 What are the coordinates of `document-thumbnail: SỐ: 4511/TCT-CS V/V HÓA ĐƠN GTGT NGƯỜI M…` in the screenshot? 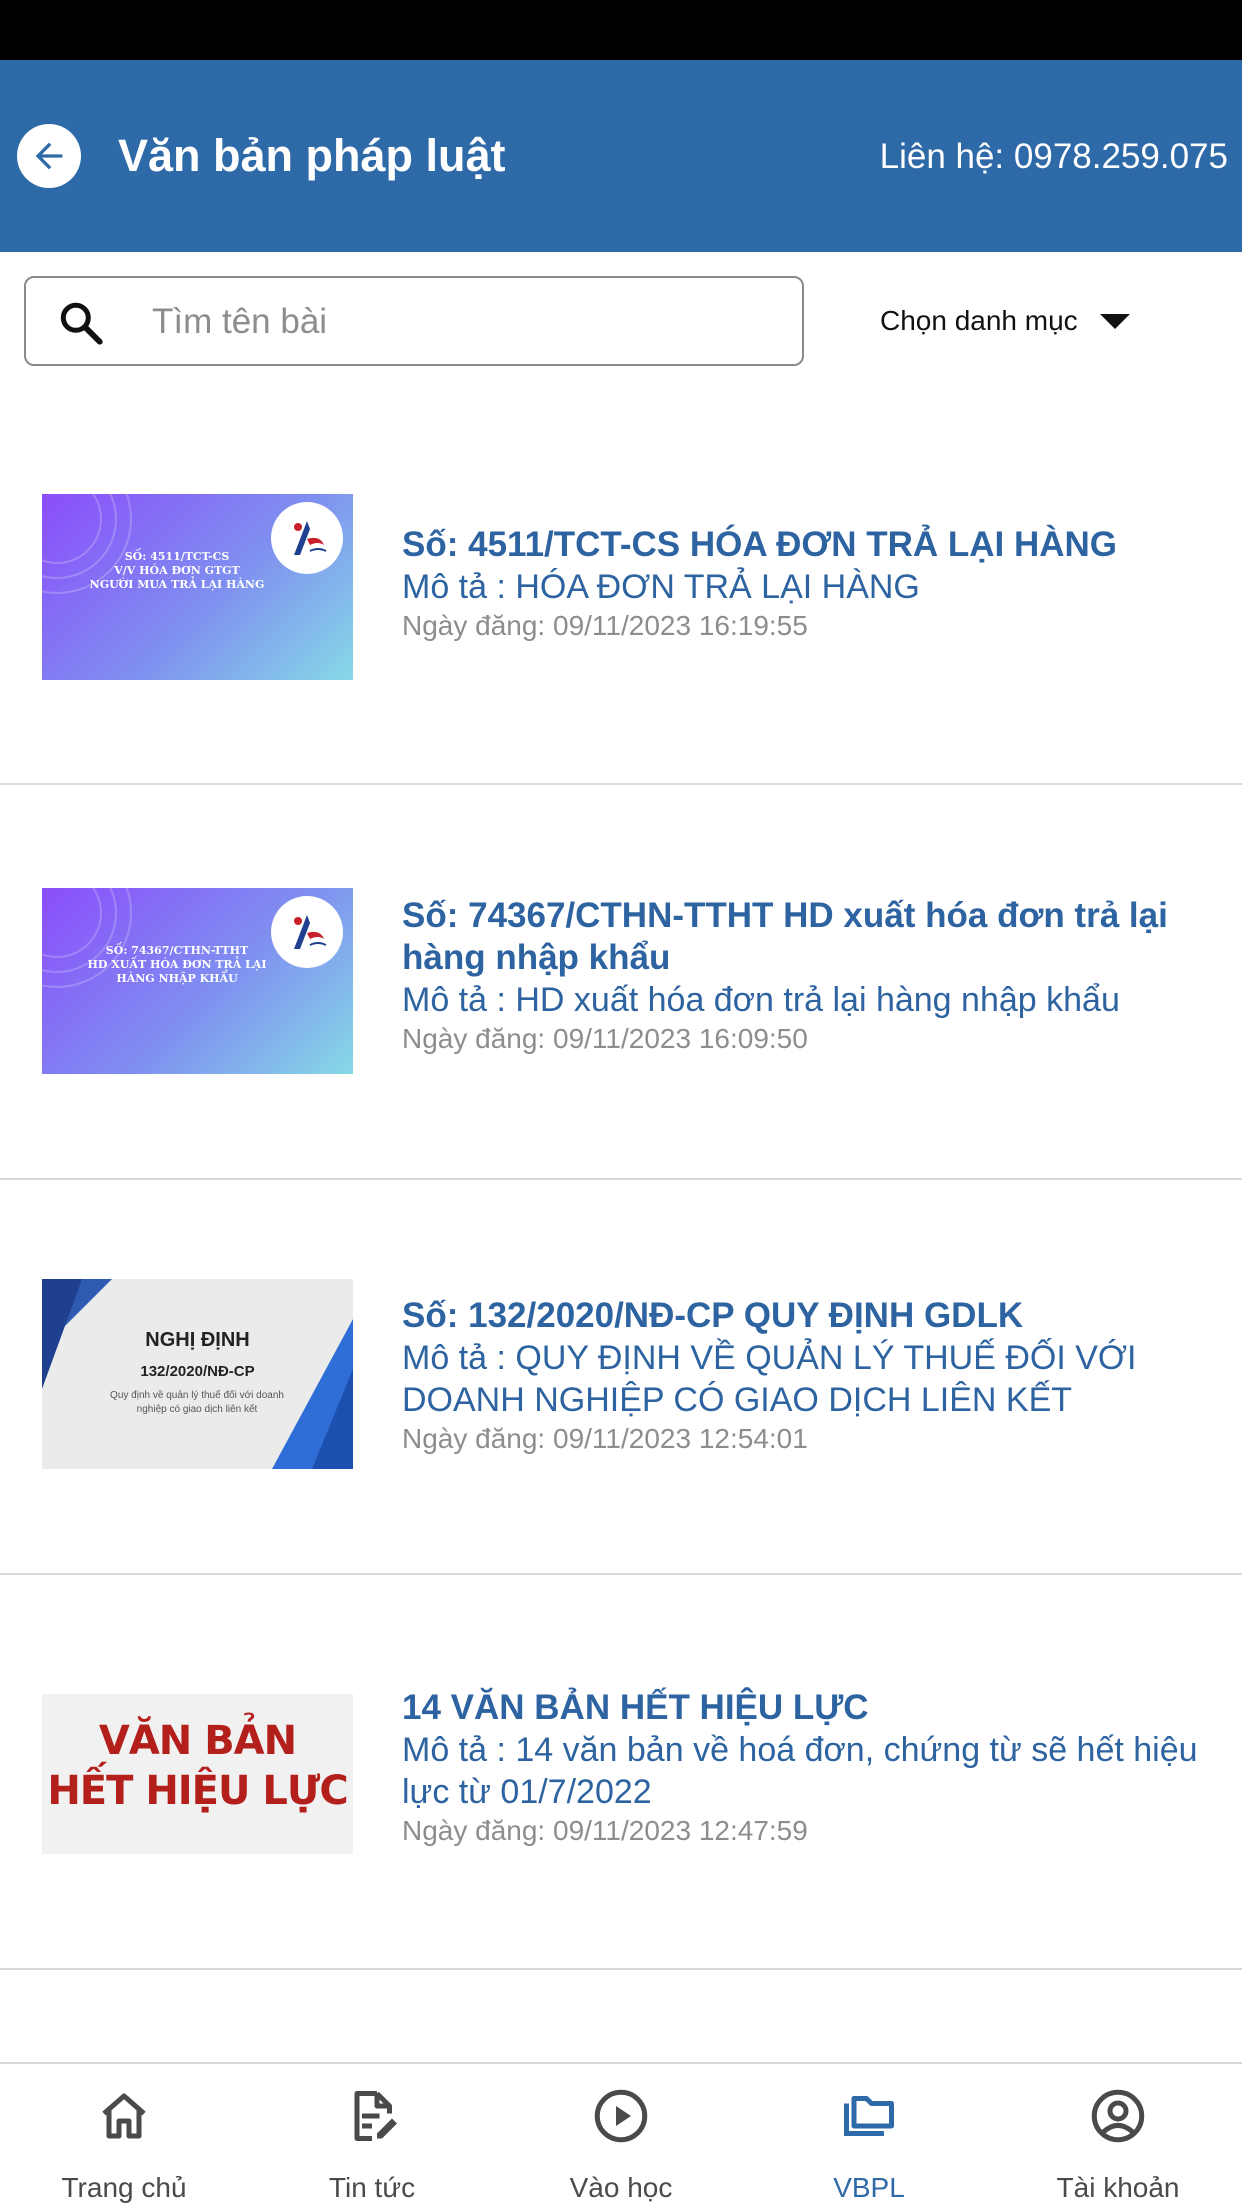 It's located at (197, 587).